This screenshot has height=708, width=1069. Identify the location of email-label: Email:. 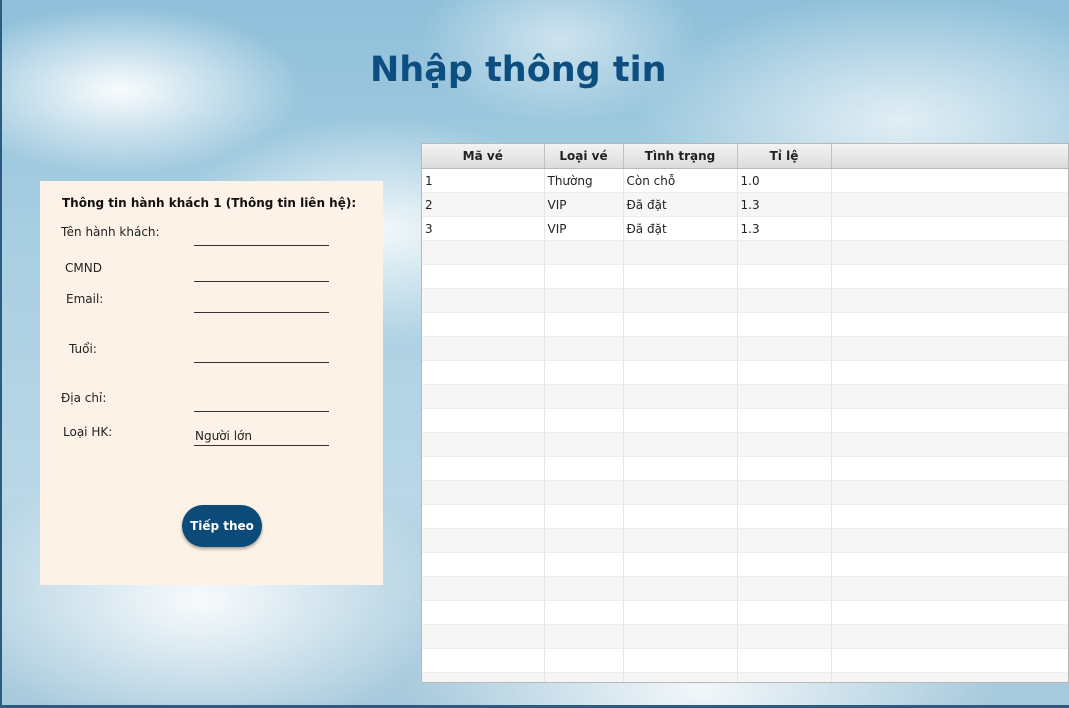
(85, 299).